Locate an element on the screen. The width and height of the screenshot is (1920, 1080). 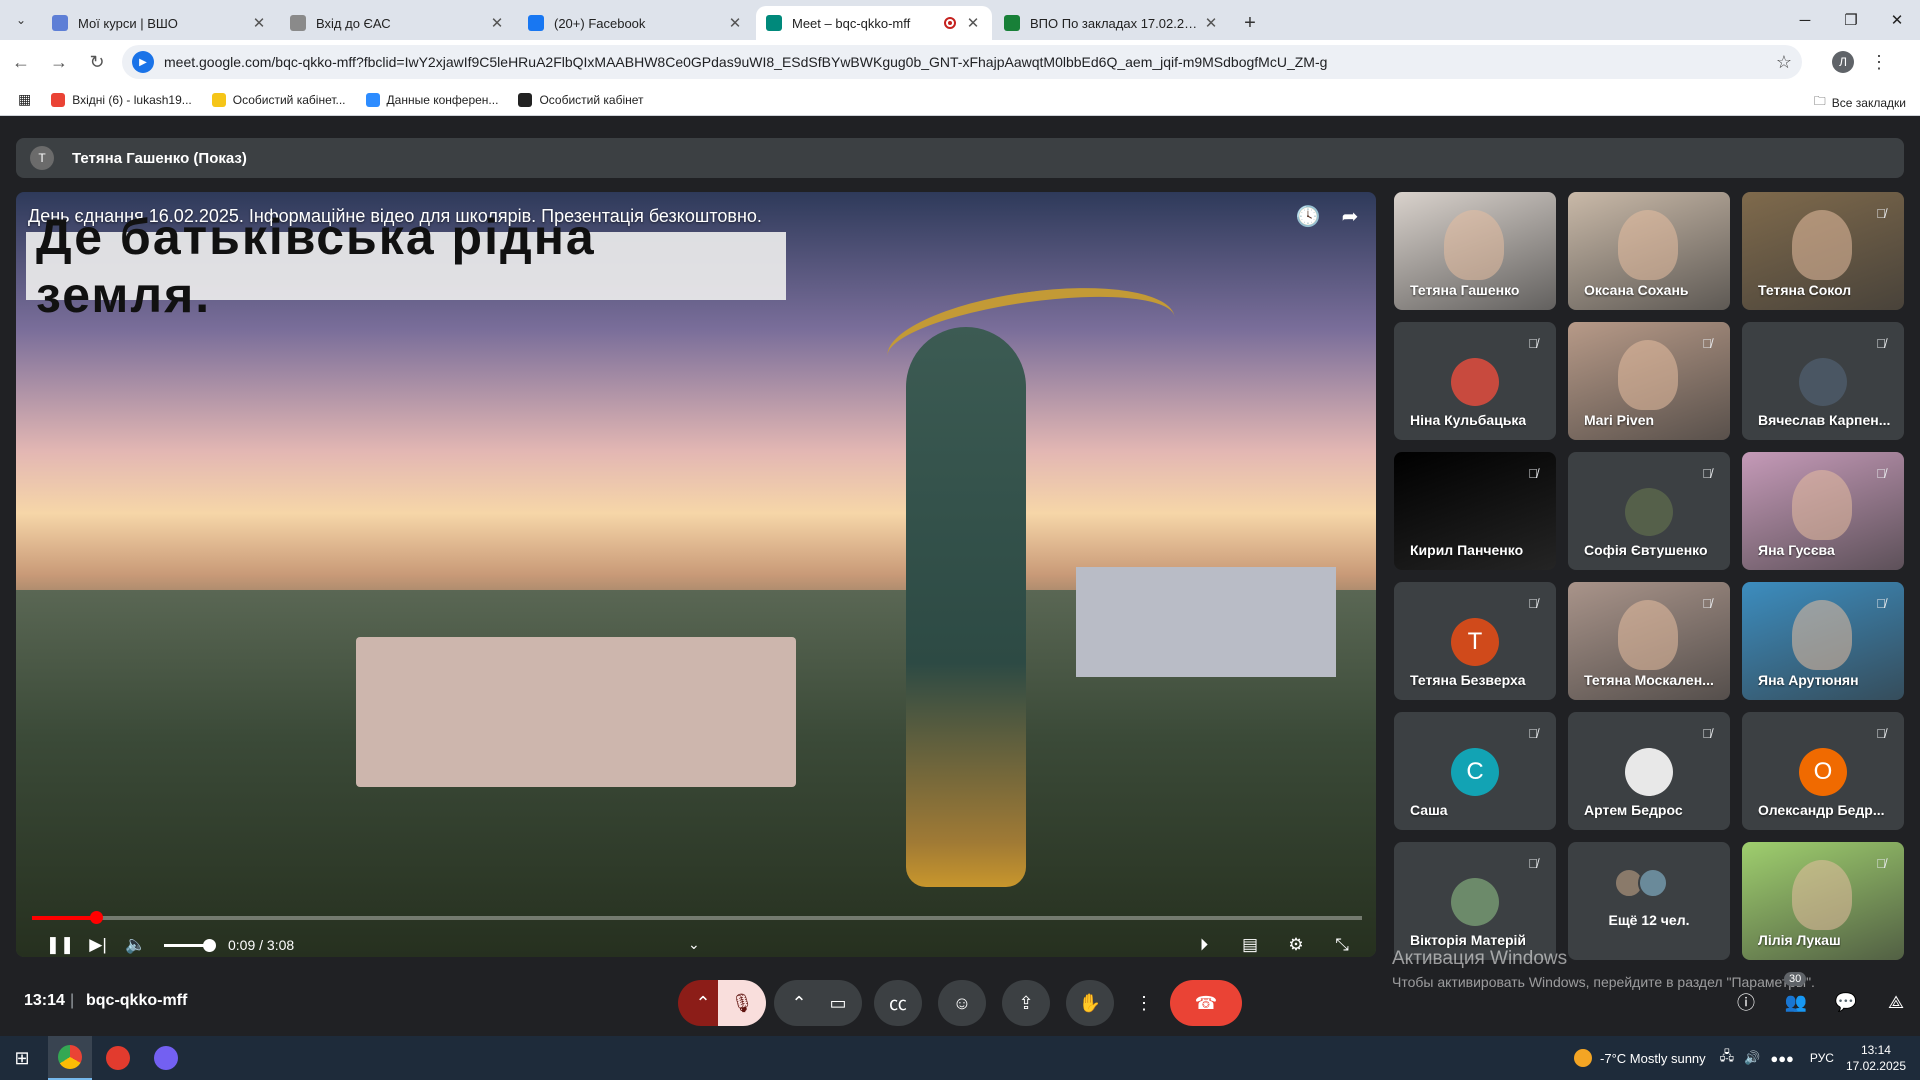
participant-tile: Тетяна Гашенко is located at coordinates (1475, 251).